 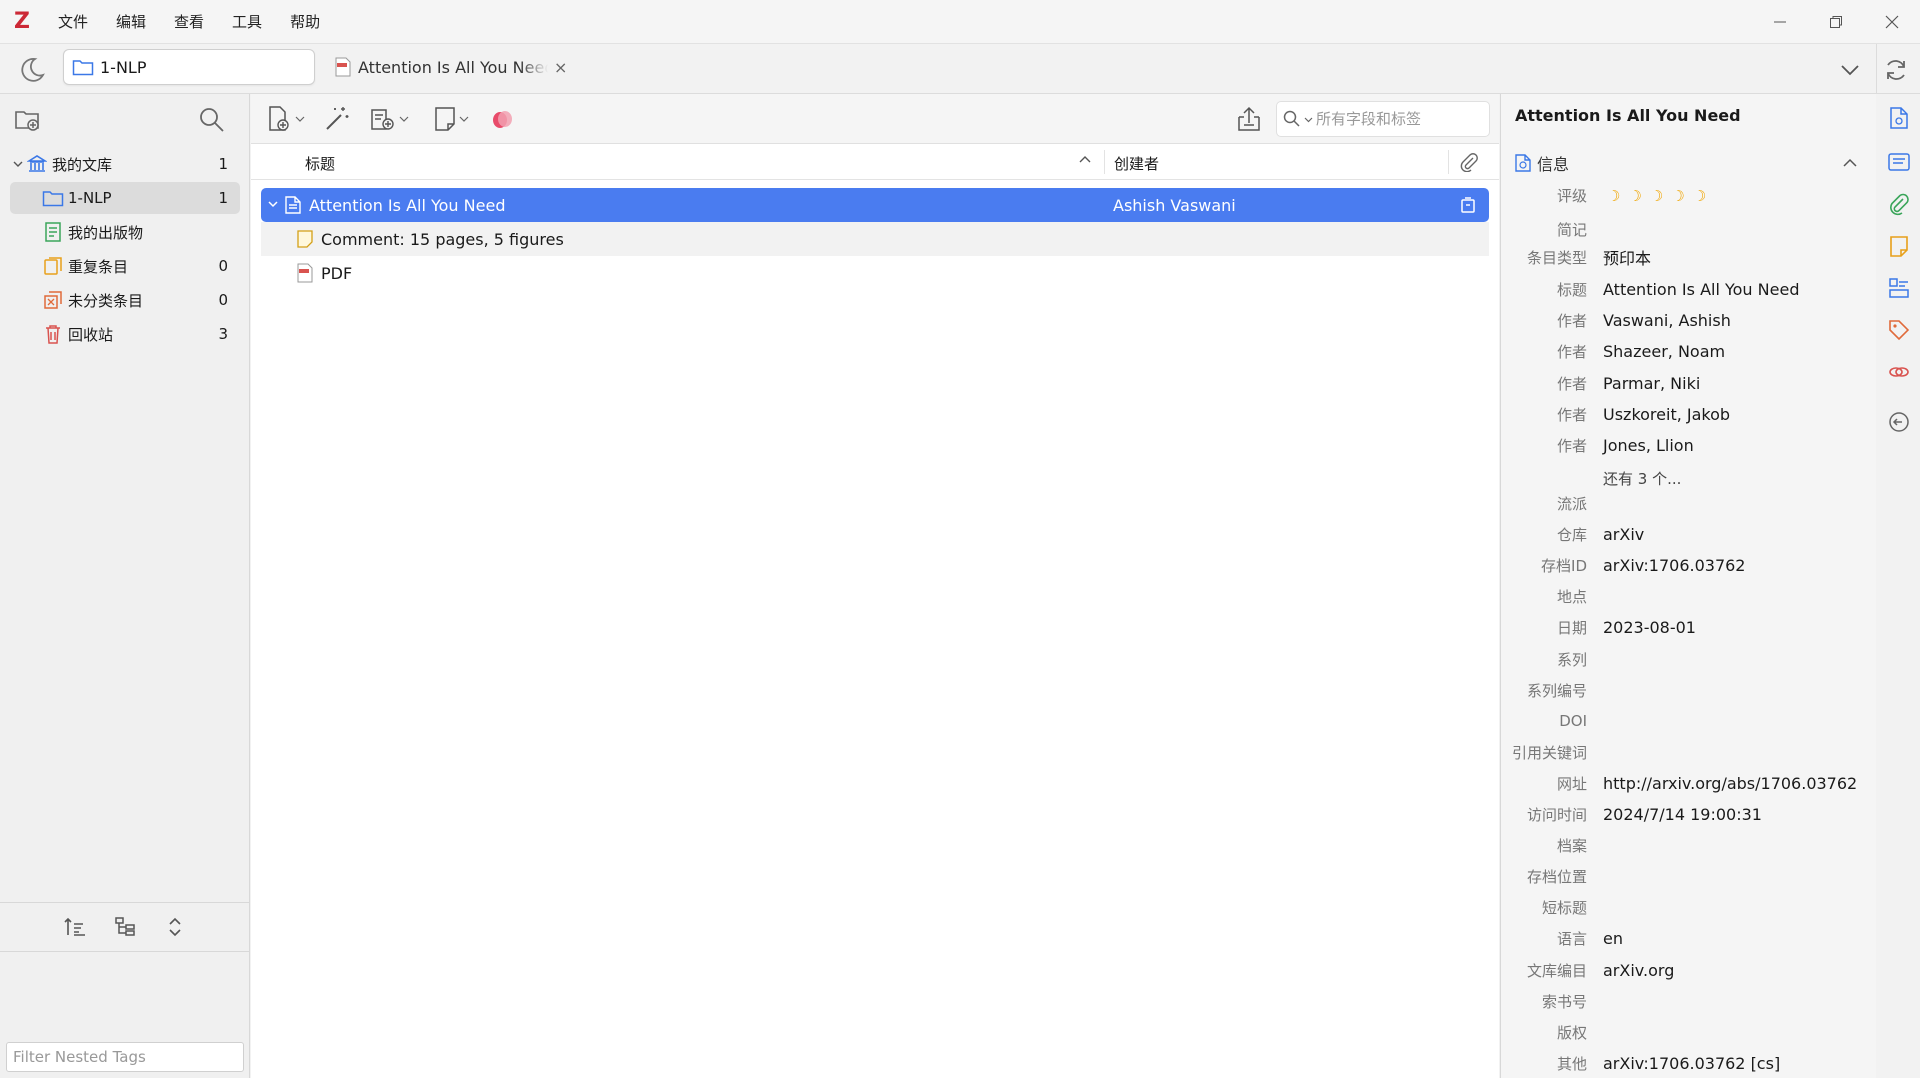 I want to click on menu-edit: 编辑, so click(x=131, y=22).